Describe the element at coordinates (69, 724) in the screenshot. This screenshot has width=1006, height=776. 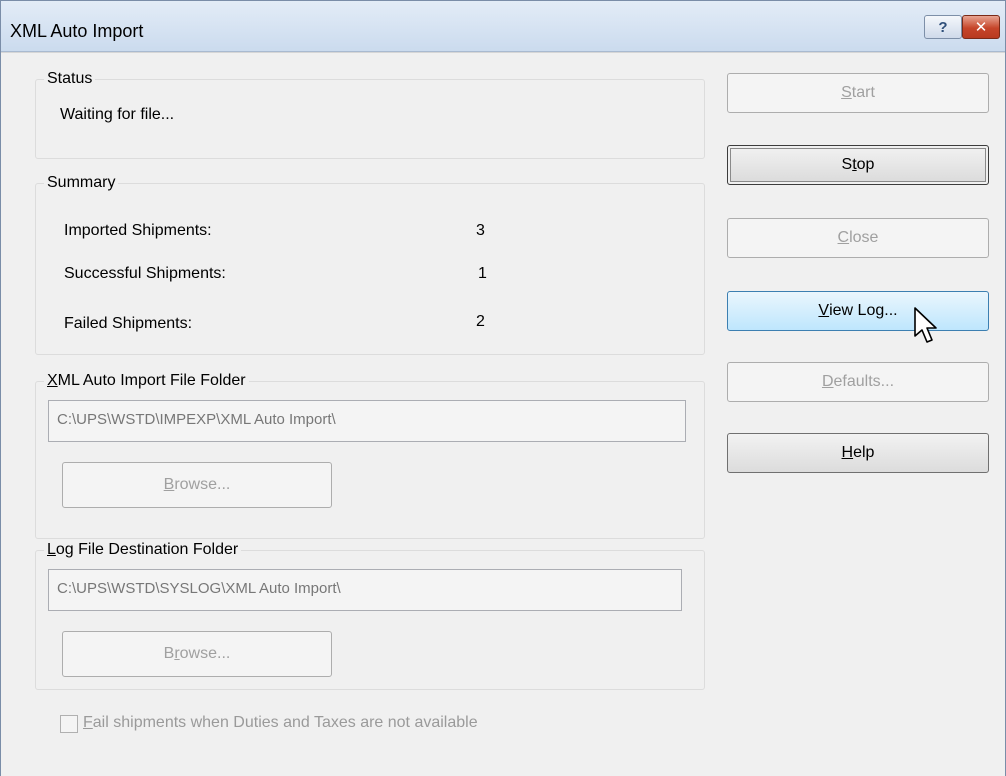
I see `fail-shipments-checkbox` at that location.